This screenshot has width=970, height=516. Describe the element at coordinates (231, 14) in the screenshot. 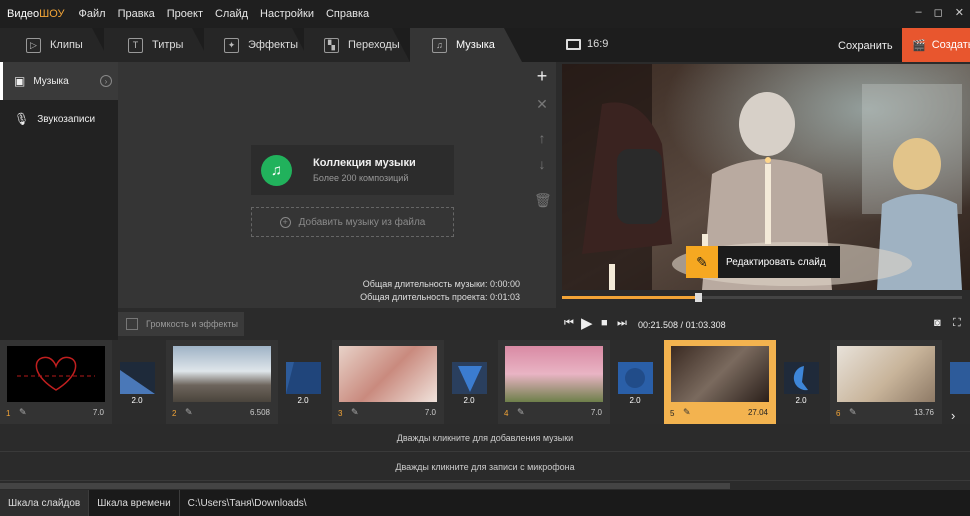

I see `menu-slide: Слайд` at that location.